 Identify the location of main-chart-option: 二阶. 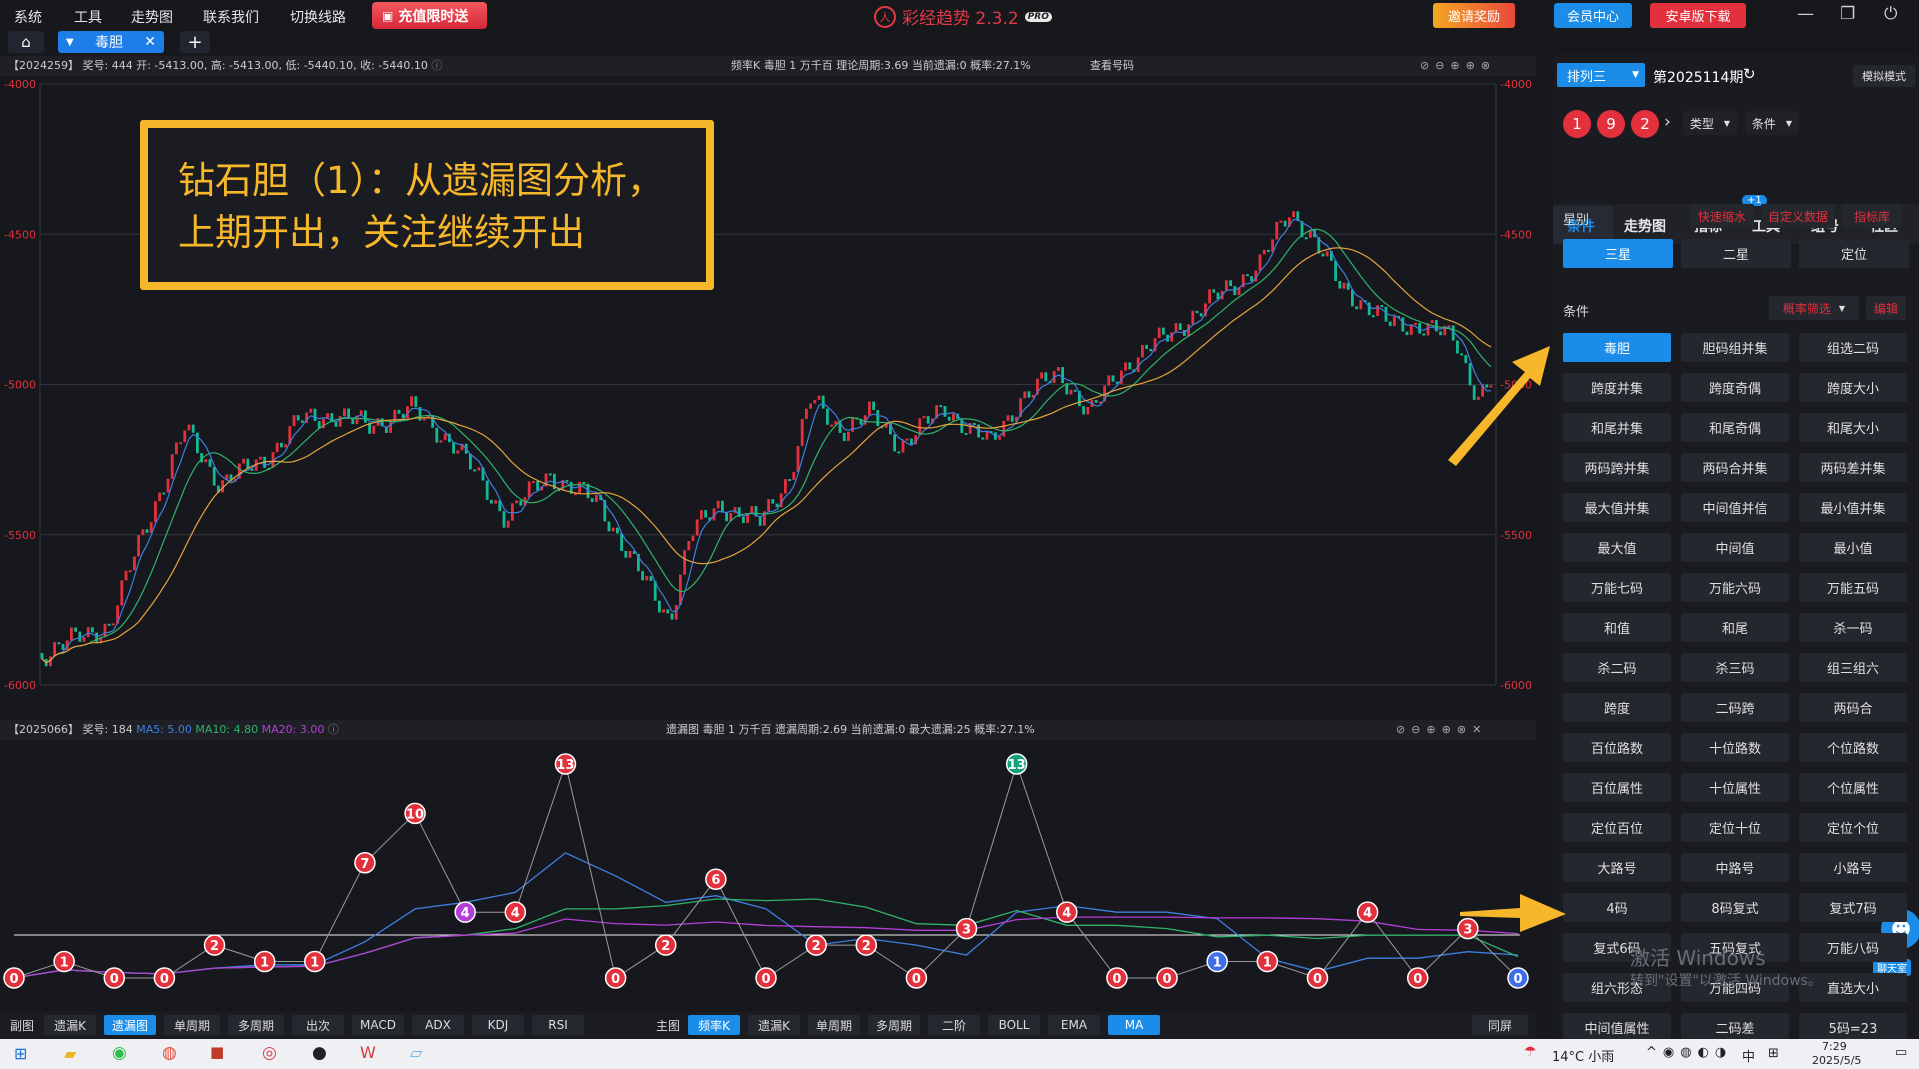
(954, 1025).